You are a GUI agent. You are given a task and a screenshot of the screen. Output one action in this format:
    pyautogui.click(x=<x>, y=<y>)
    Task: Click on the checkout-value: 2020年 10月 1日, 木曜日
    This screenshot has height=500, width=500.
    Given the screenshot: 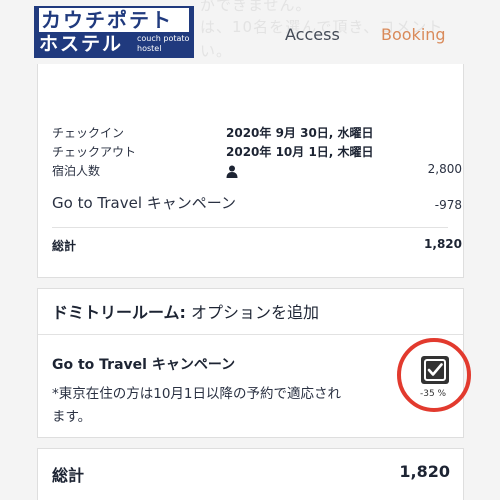 What is the action you would take?
    pyautogui.click(x=300, y=152)
    